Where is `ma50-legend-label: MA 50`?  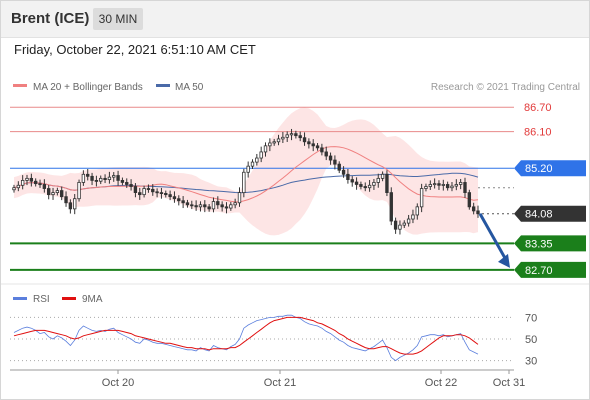
ma50-legend-label: MA 50 is located at coordinates (189, 87).